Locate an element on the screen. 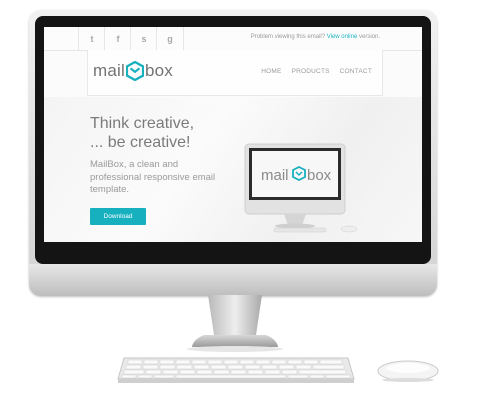 The height and width of the screenshot is (400, 480). hero-headline: Think creative, ... be creative! is located at coordinates (142, 133).